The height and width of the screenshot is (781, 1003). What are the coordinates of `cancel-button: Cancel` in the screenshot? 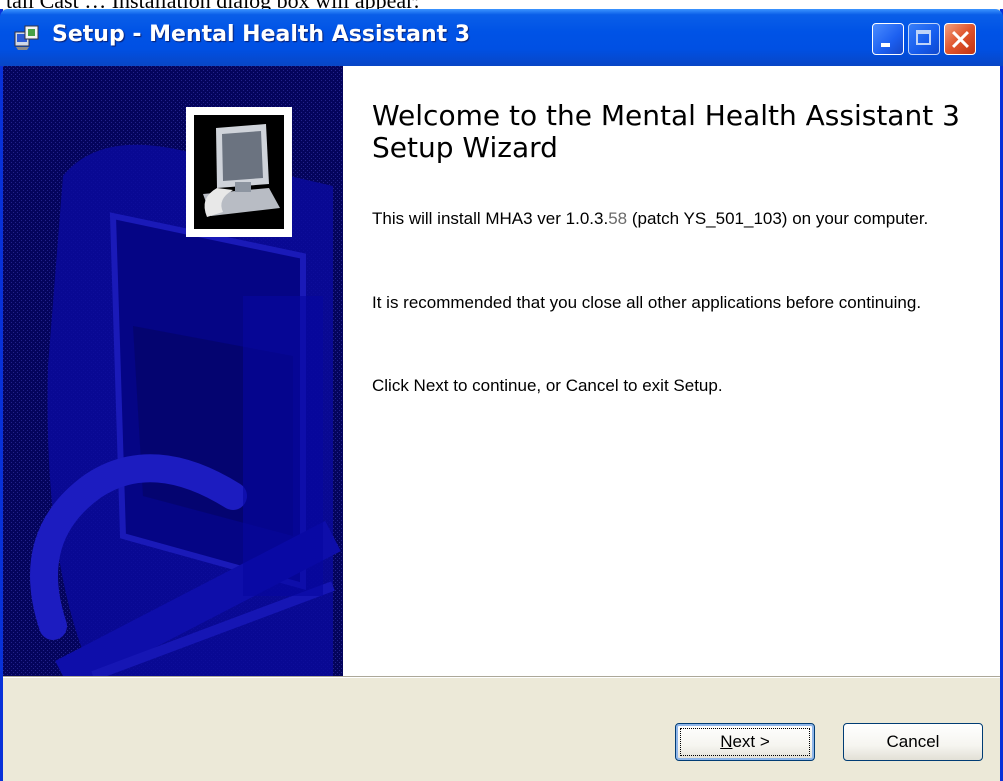 It's located at (913, 742).